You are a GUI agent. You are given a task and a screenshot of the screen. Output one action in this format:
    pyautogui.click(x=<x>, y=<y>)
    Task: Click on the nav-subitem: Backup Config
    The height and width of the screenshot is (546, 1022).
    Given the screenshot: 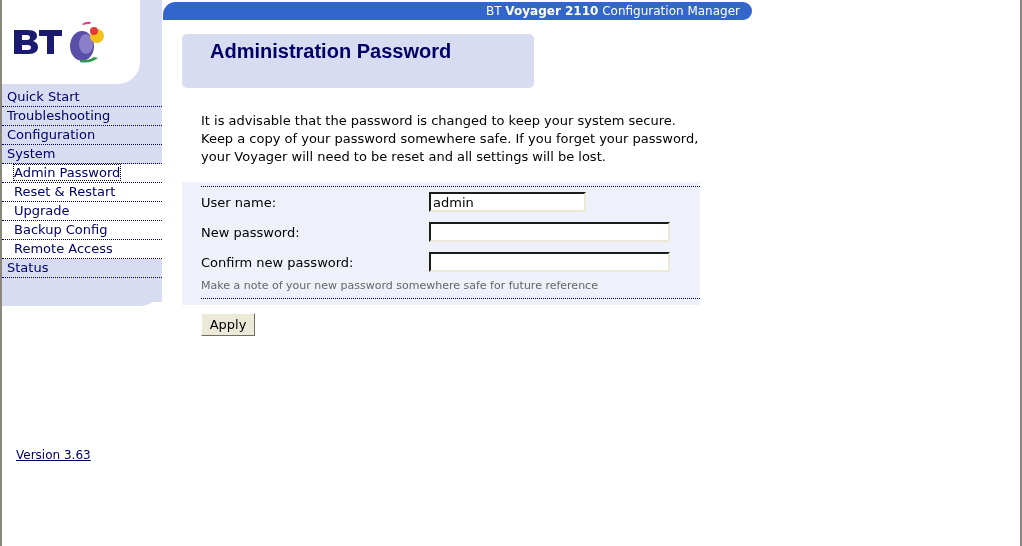 What is the action you would take?
    pyautogui.click(x=82, y=230)
    